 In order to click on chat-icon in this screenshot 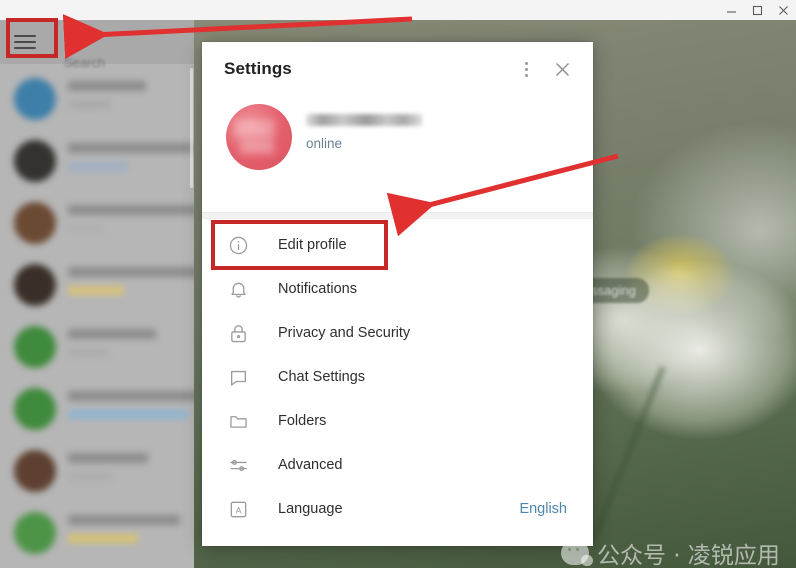, I will do `click(238, 377)`.